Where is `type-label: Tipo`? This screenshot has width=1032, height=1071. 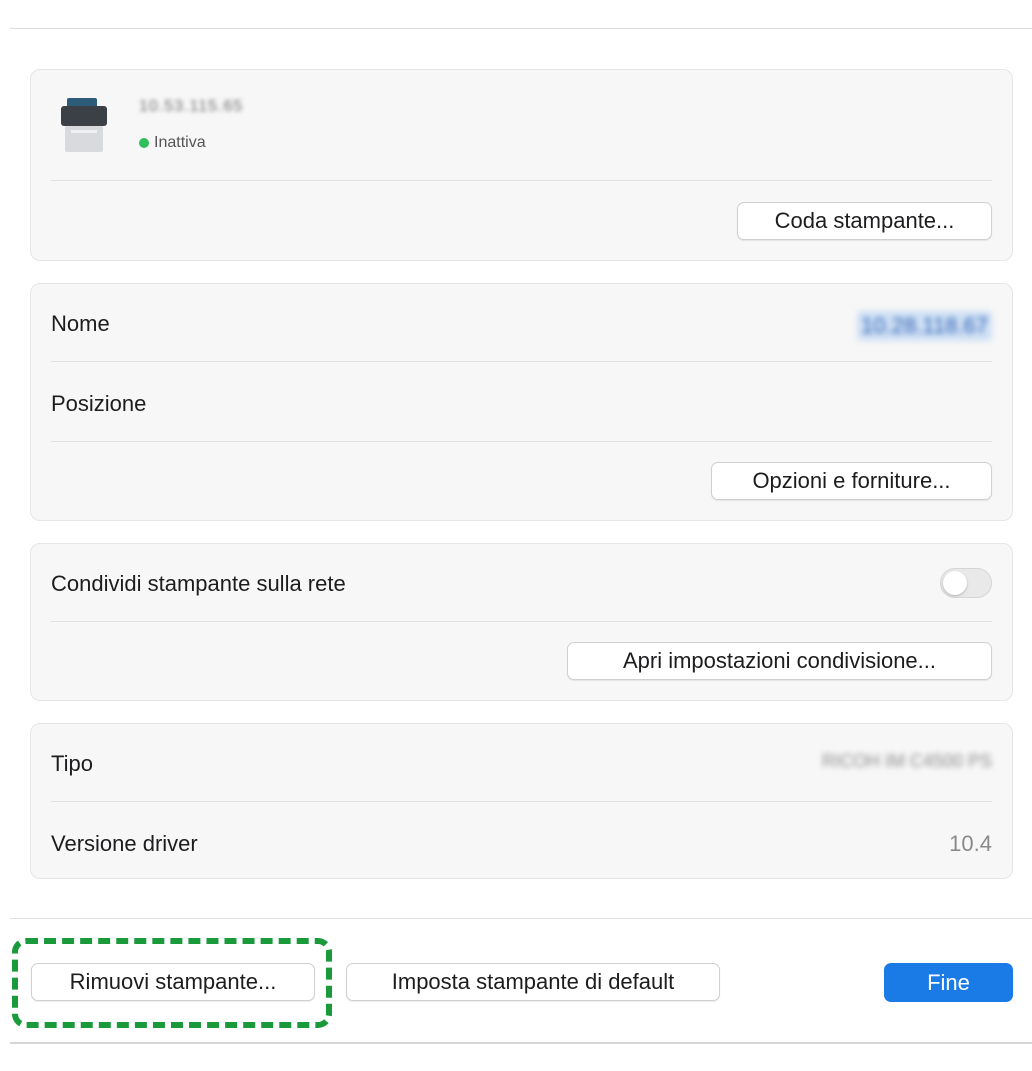 type-label: Tipo is located at coordinates (72, 763).